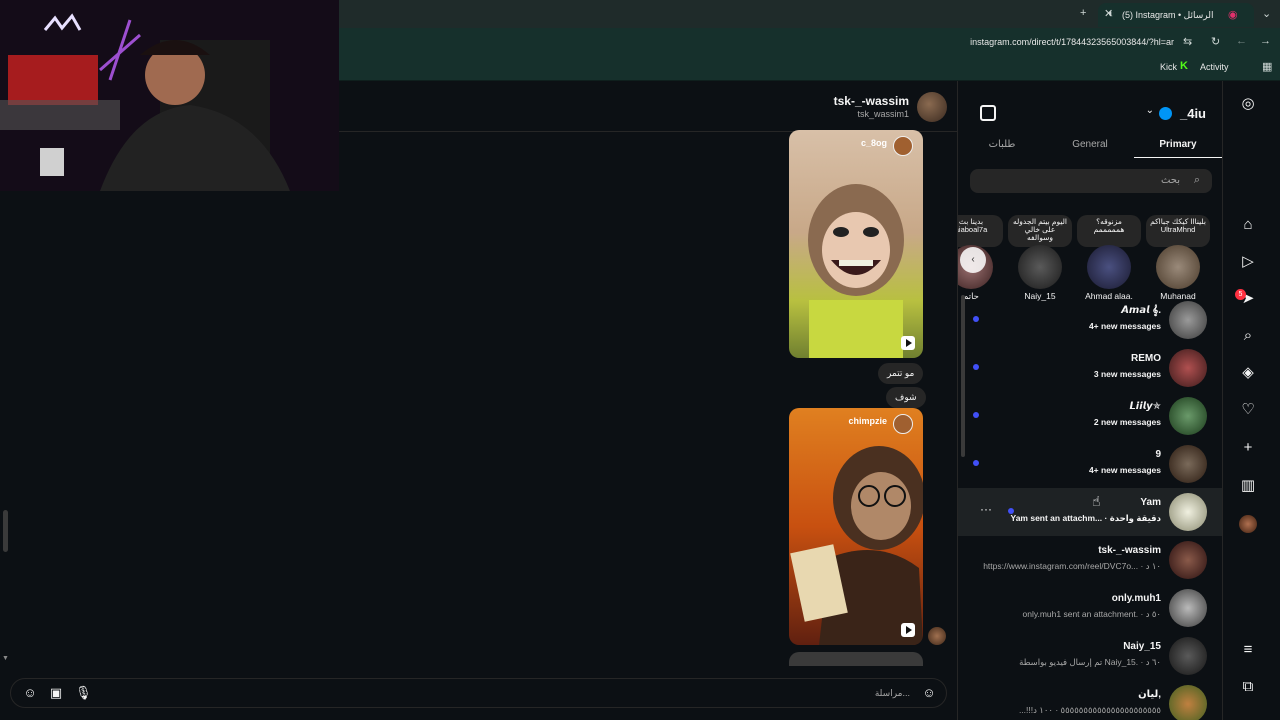 The height and width of the screenshot is (720, 1280). Describe the element at coordinates (1150, 502) in the screenshot. I see `conversation-name: Yam` at that location.